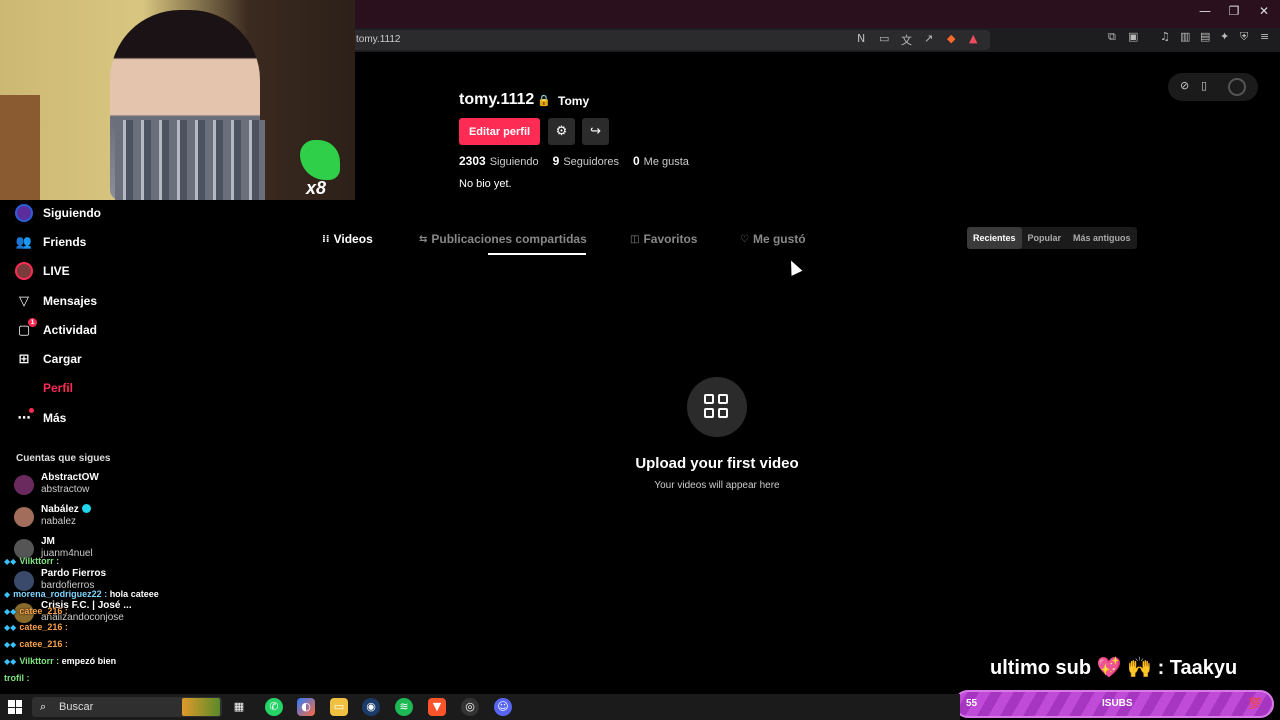  Describe the element at coordinates (339, 707) in the screenshot. I see `file-explorer-icon: ▭` at that location.